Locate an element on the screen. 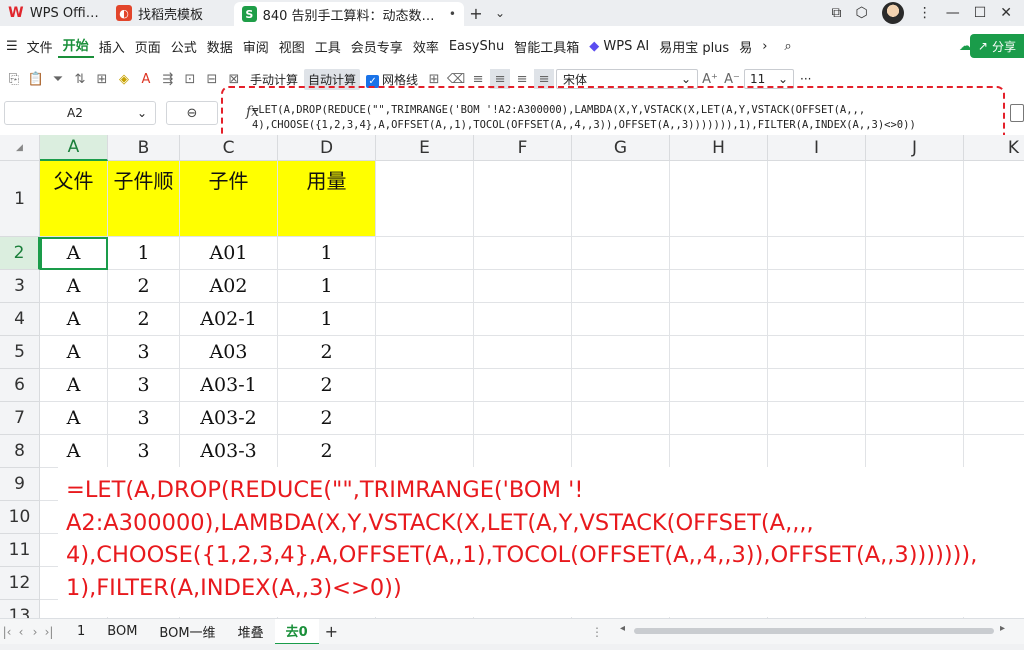 This screenshot has width=1024, height=650. row-header-11: 11 is located at coordinates (20, 550).